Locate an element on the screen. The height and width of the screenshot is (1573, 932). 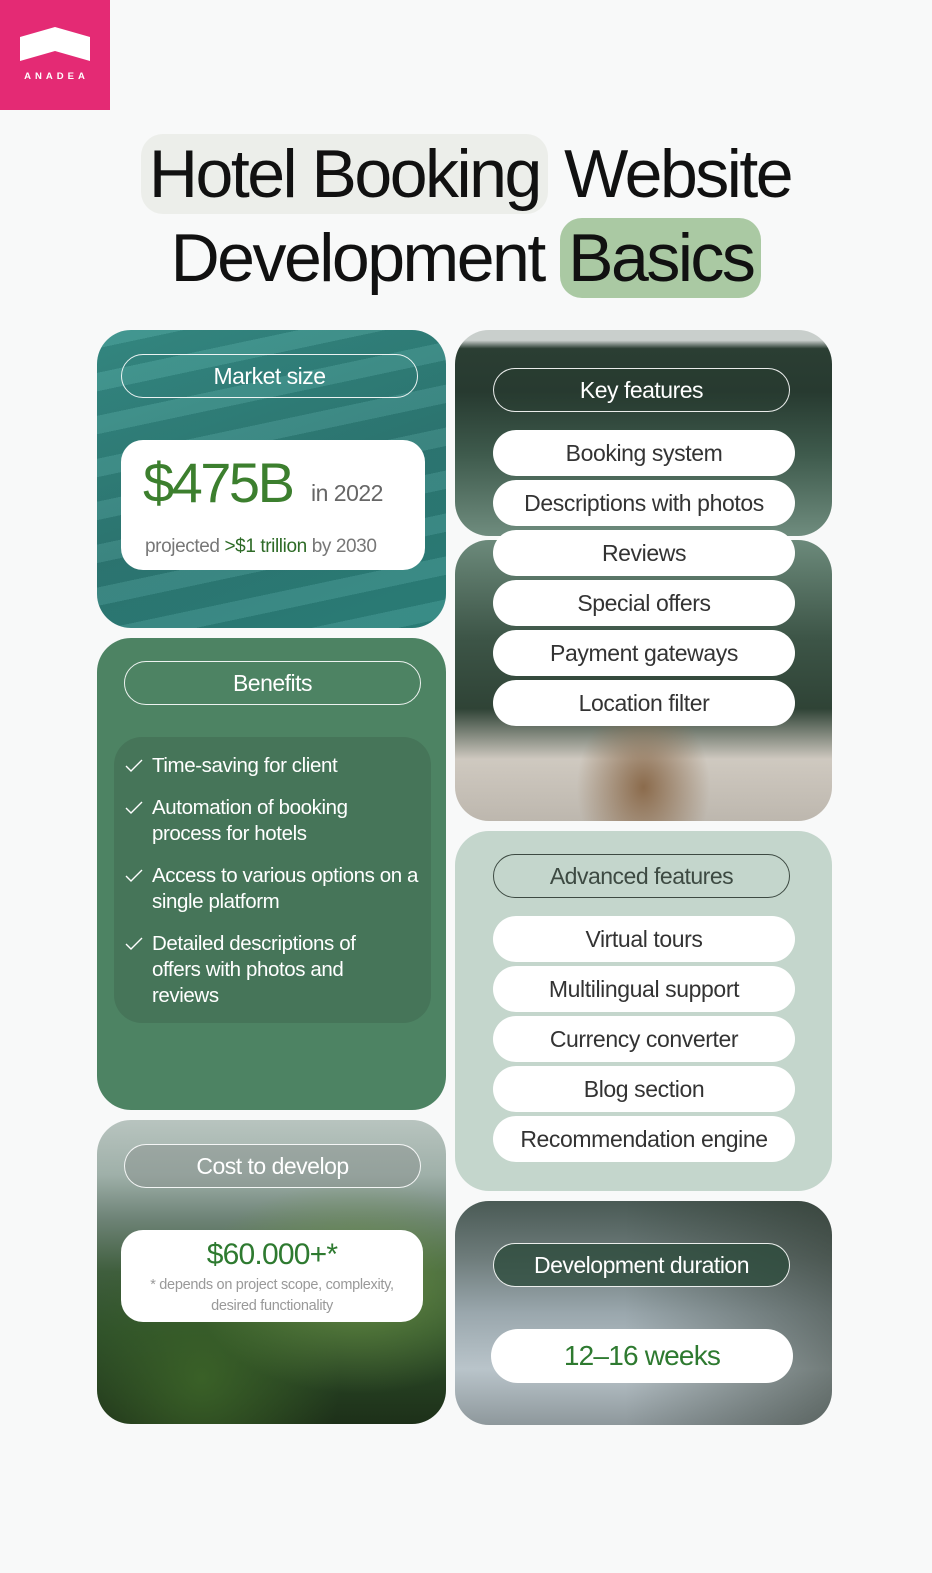
market-value: $475B is located at coordinates (219, 482).